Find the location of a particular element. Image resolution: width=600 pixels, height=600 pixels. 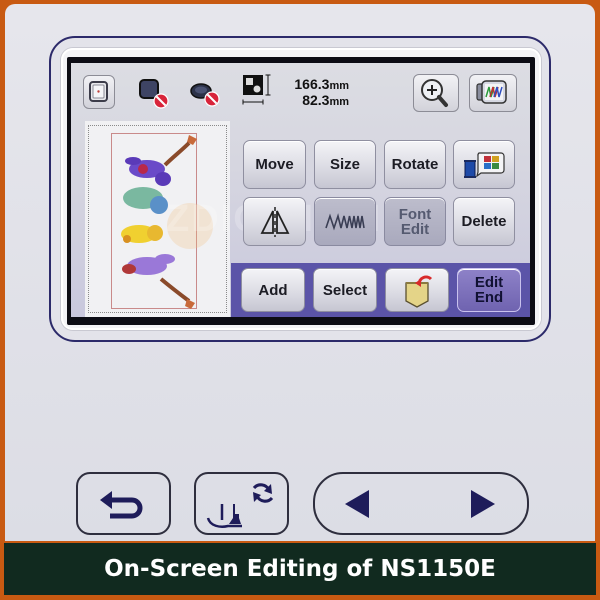

embroidery-frame-icon is located at coordinates (98, 91).